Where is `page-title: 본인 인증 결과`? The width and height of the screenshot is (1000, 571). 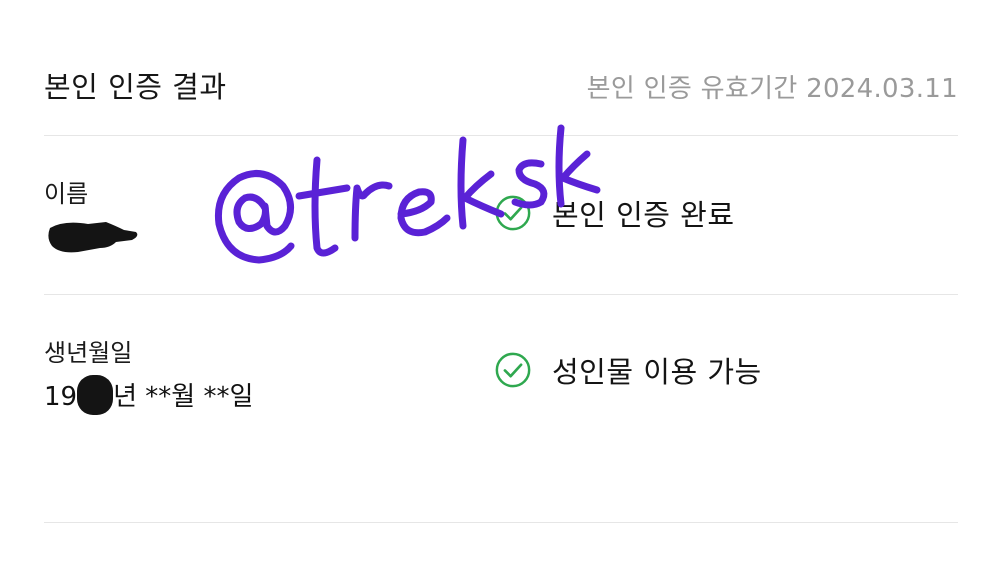
page-title: 본인 인증 결과 is located at coordinates (135, 87).